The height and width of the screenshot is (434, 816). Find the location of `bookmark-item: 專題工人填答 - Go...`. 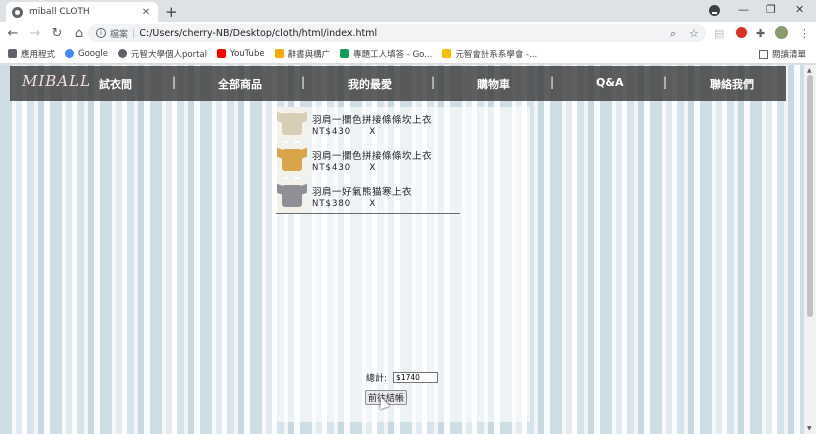

bookmark-item: 專題工人填答 - Go... is located at coordinates (386, 54).